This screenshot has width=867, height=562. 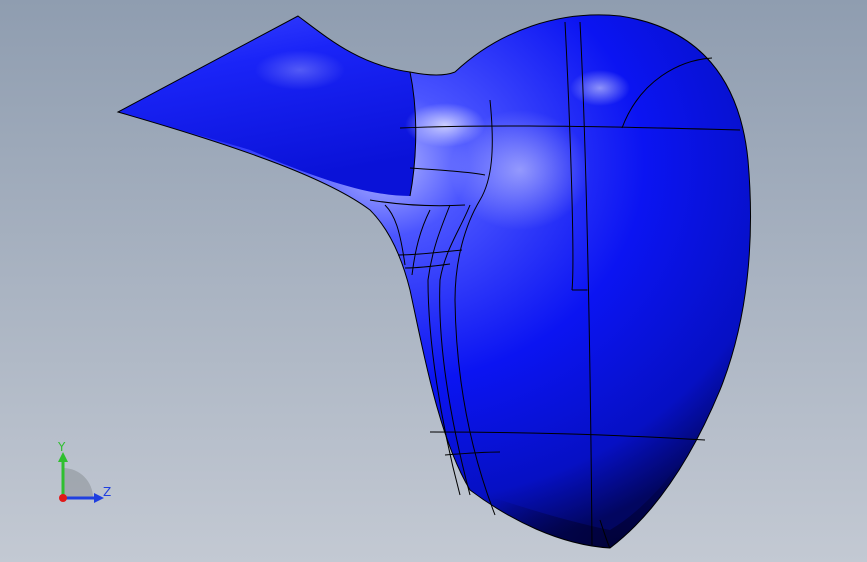 What do you see at coordinates (63, 498) in the screenshot?
I see `triad-origin` at bounding box center [63, 498].